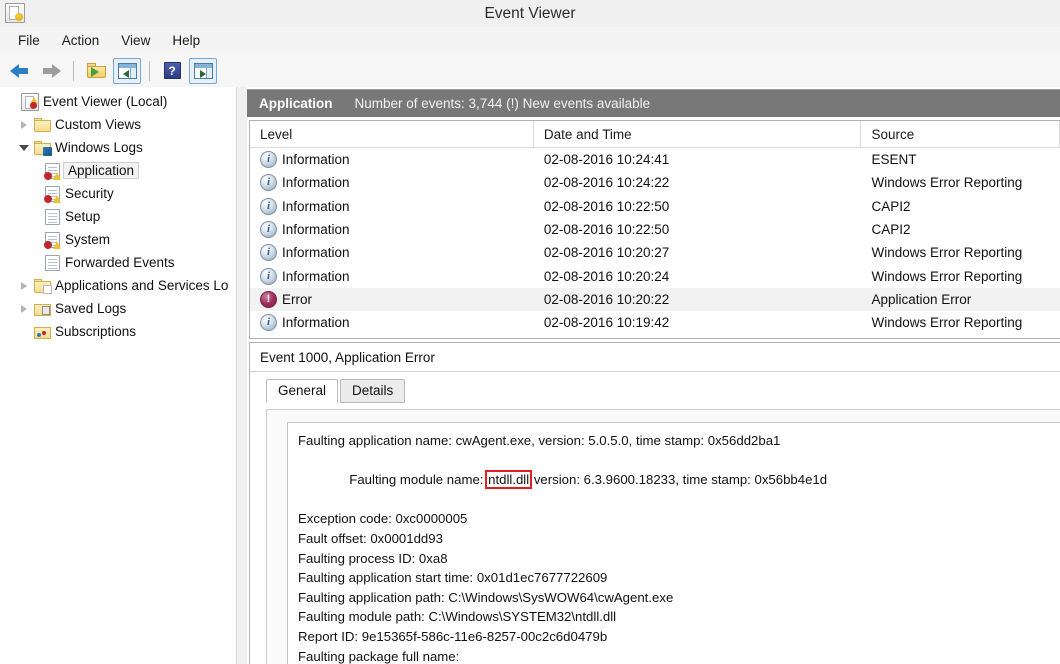 The width and height of the screenshot is (1060, 664). Describe the element at coordinates (81, 40) in the screenshot. I see `menu-item-action: Action` at that location.